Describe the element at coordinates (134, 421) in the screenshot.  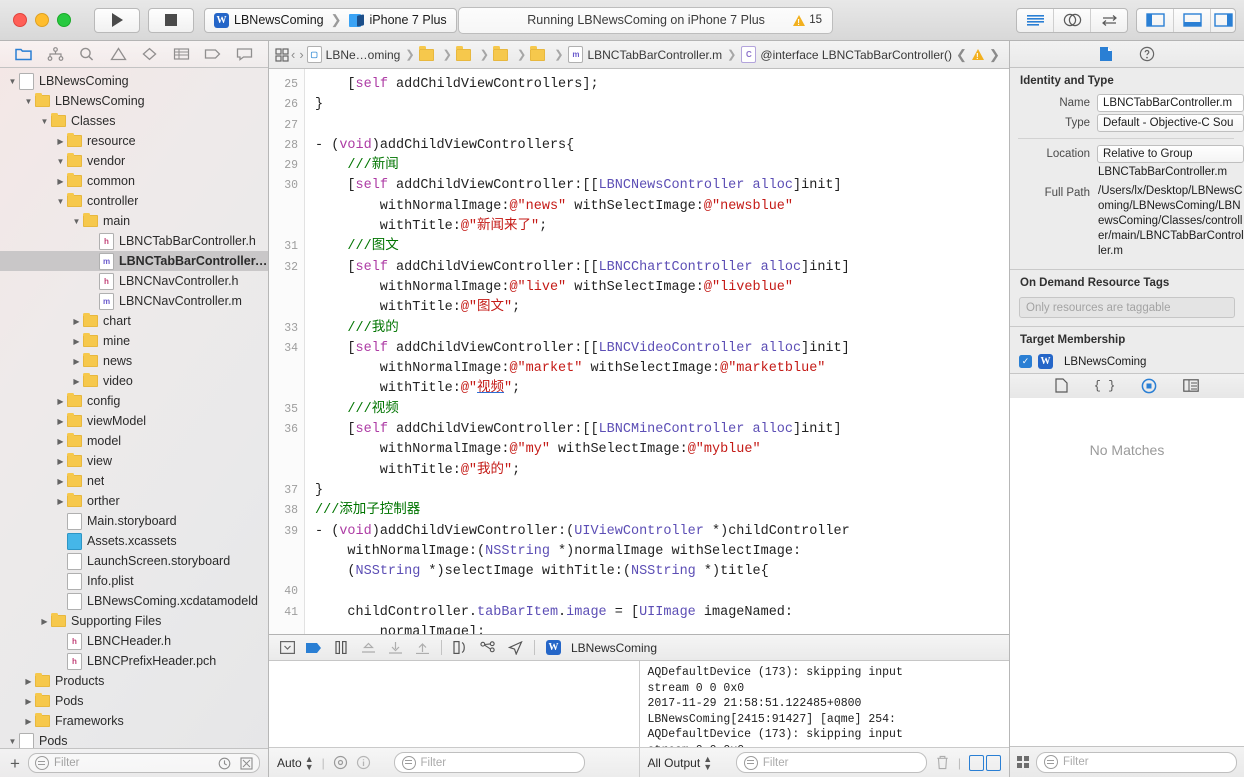
I see `navigator-item-viewmodel: ▶ viewModel` at that location.